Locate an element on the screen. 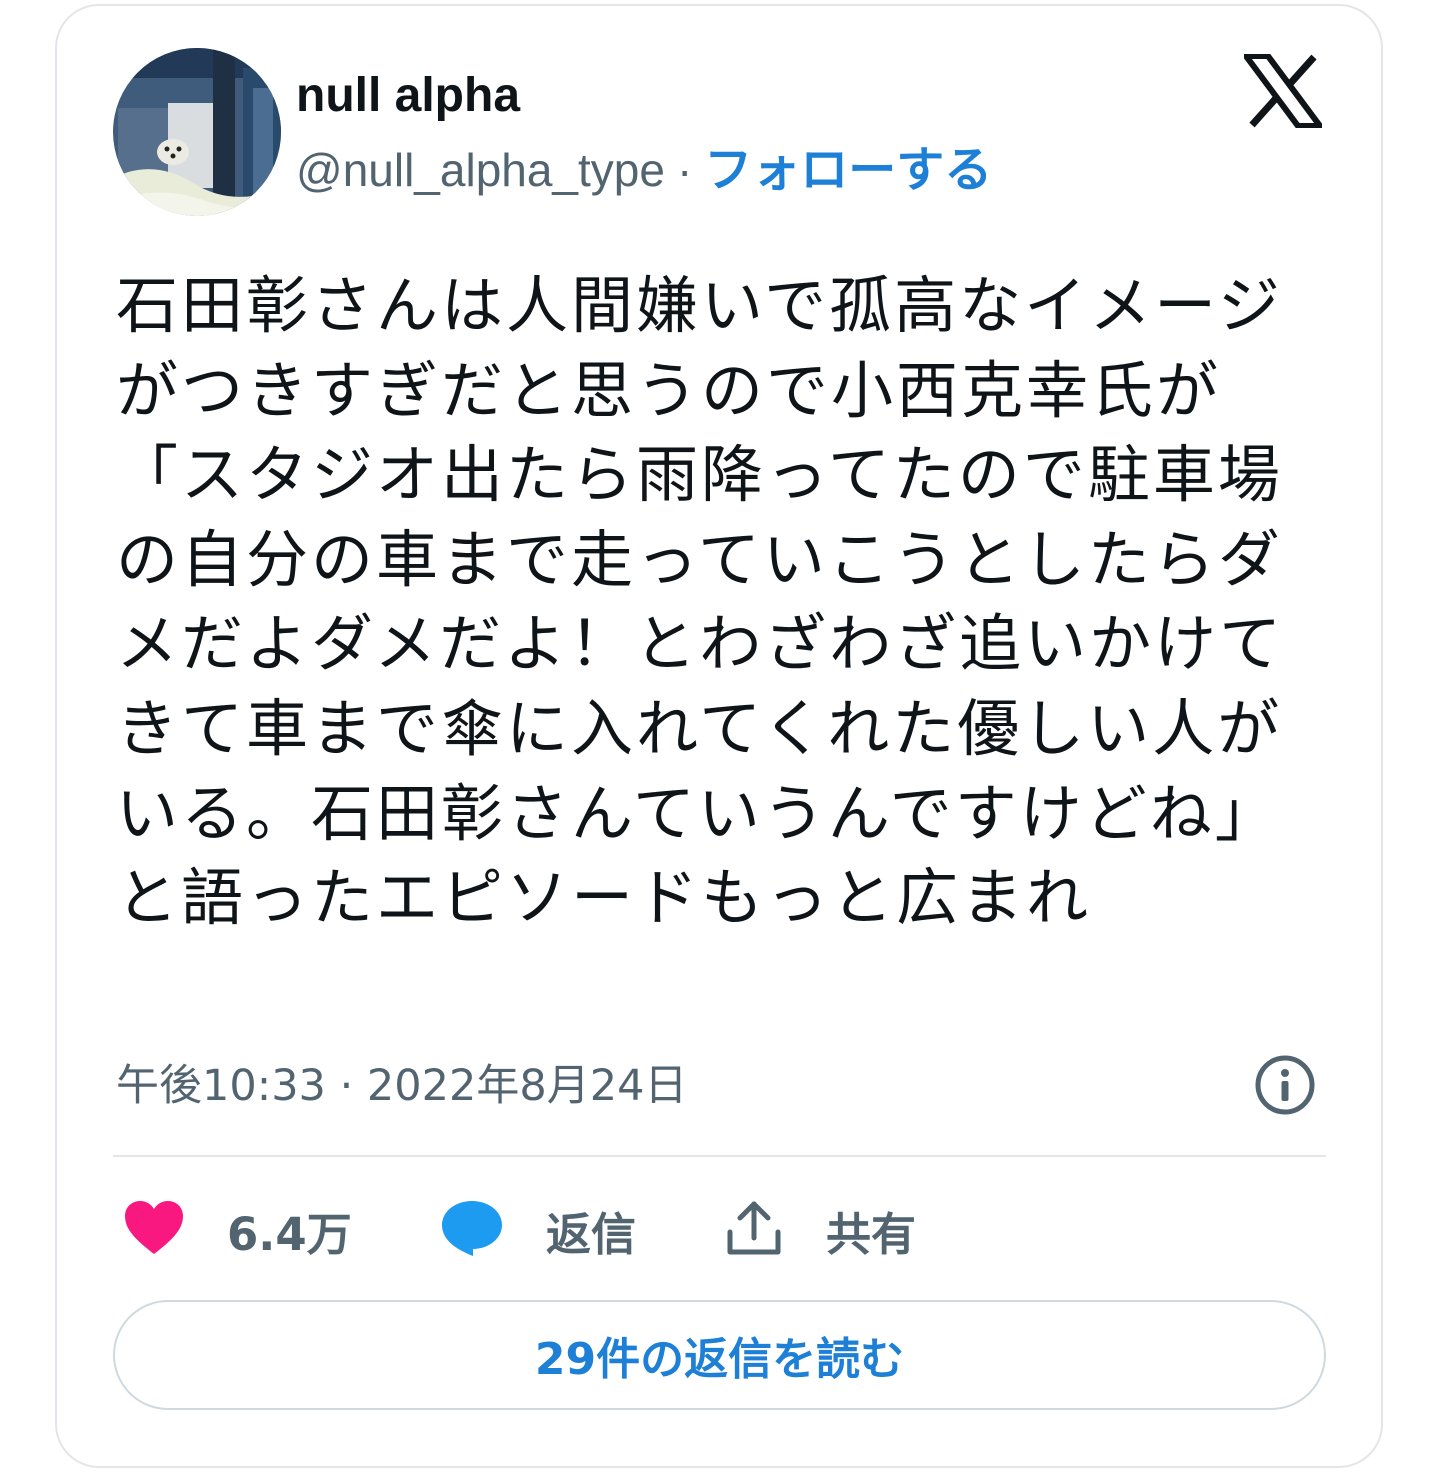 This screenshot has height=1473, width=1440. speech-bubble-icon is located at coordinates (472, 1230).